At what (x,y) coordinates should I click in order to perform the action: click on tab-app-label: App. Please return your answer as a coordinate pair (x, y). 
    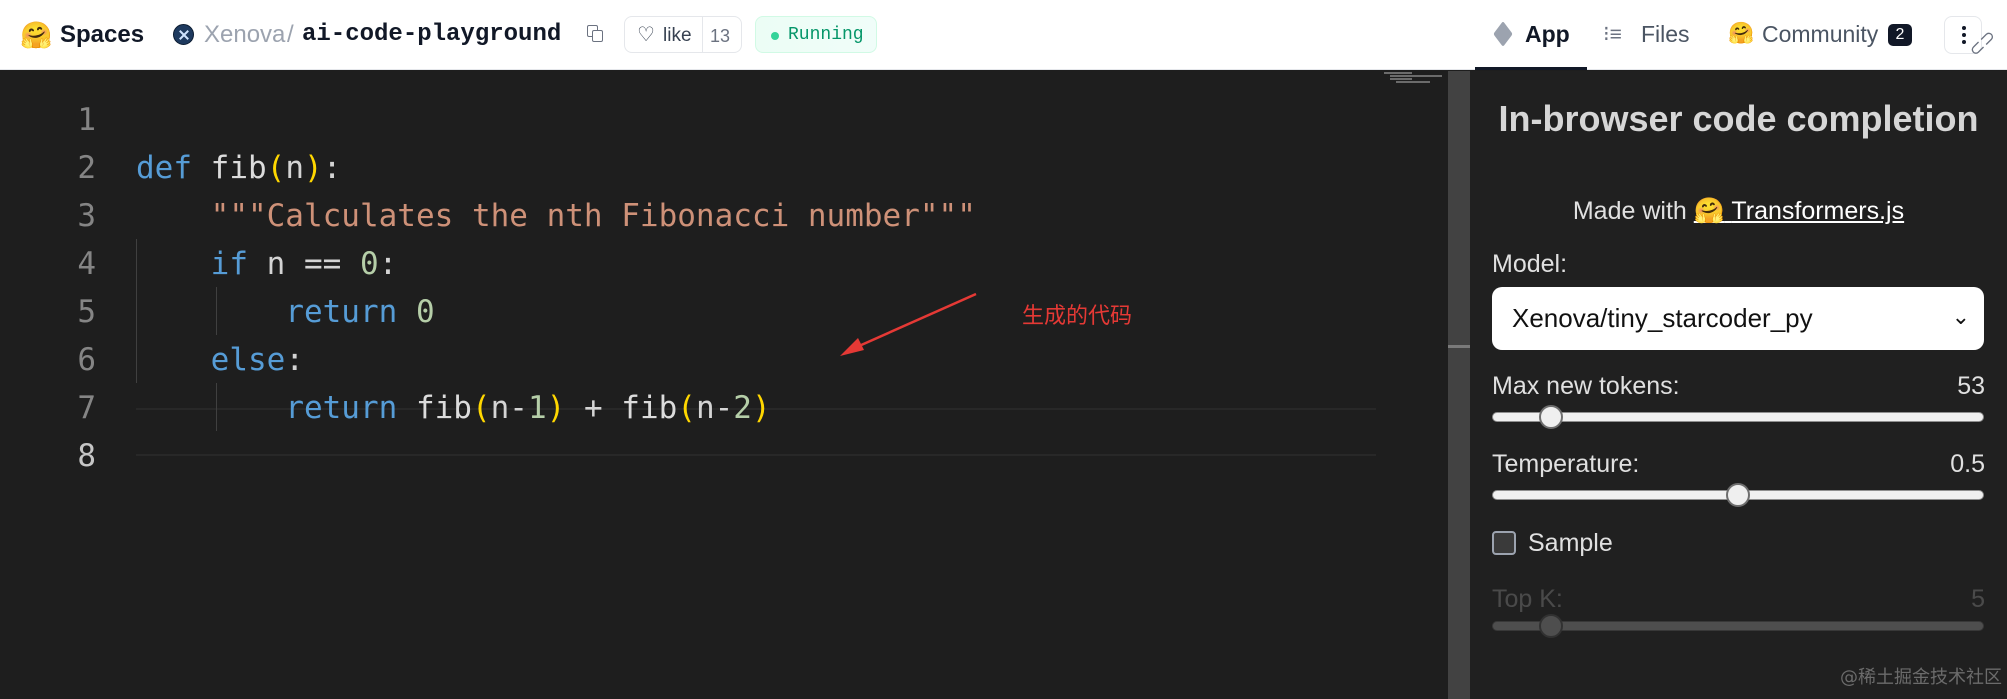
    Looking at the image, I should click on (1547, 34).